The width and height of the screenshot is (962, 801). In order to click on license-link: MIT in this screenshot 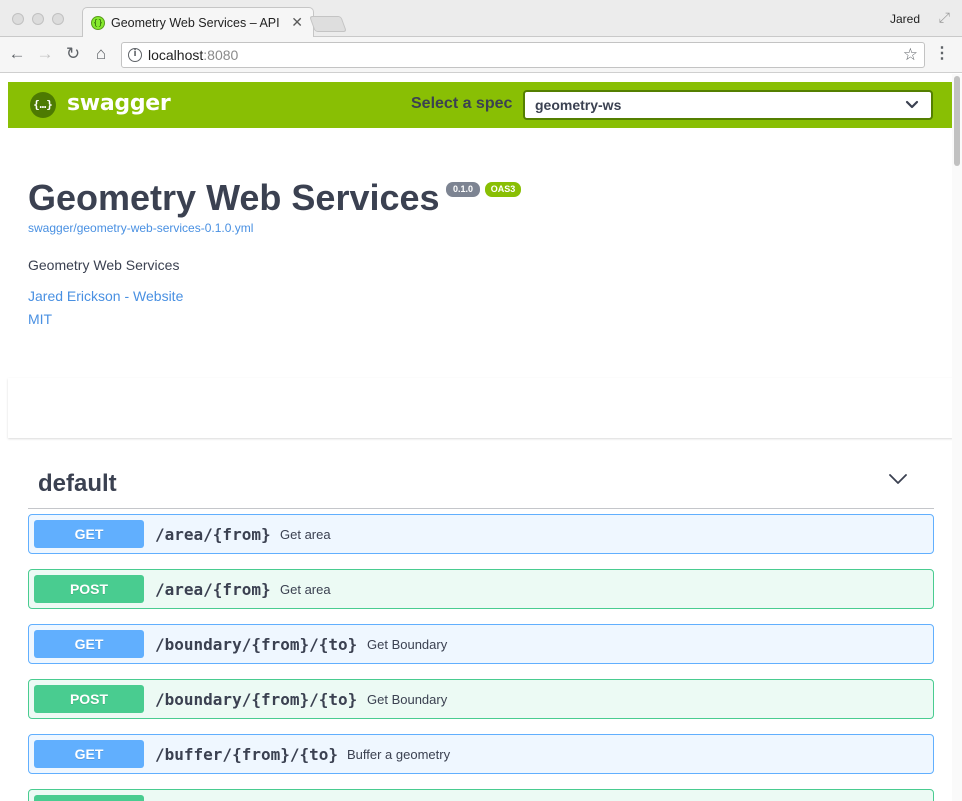, I will do `click(40, 319)`.